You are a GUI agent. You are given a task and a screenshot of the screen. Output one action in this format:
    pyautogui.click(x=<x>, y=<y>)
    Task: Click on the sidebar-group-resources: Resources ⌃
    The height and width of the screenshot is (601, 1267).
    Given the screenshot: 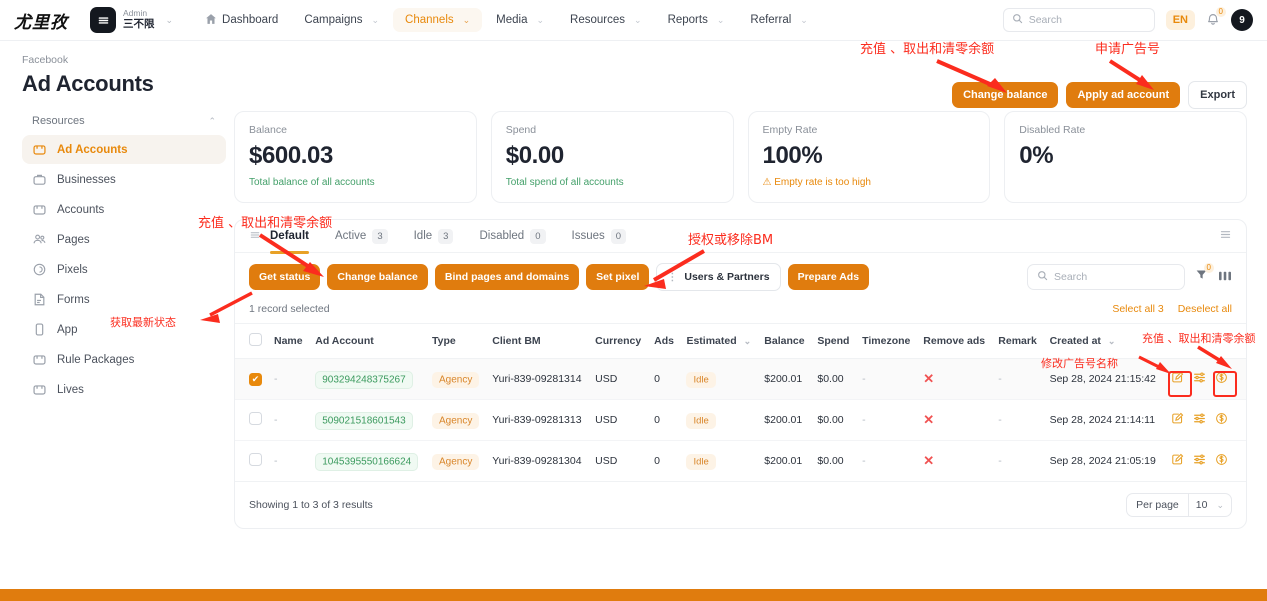 What is the action you would take?
    pyautogui.click(x=124, y=123)
    